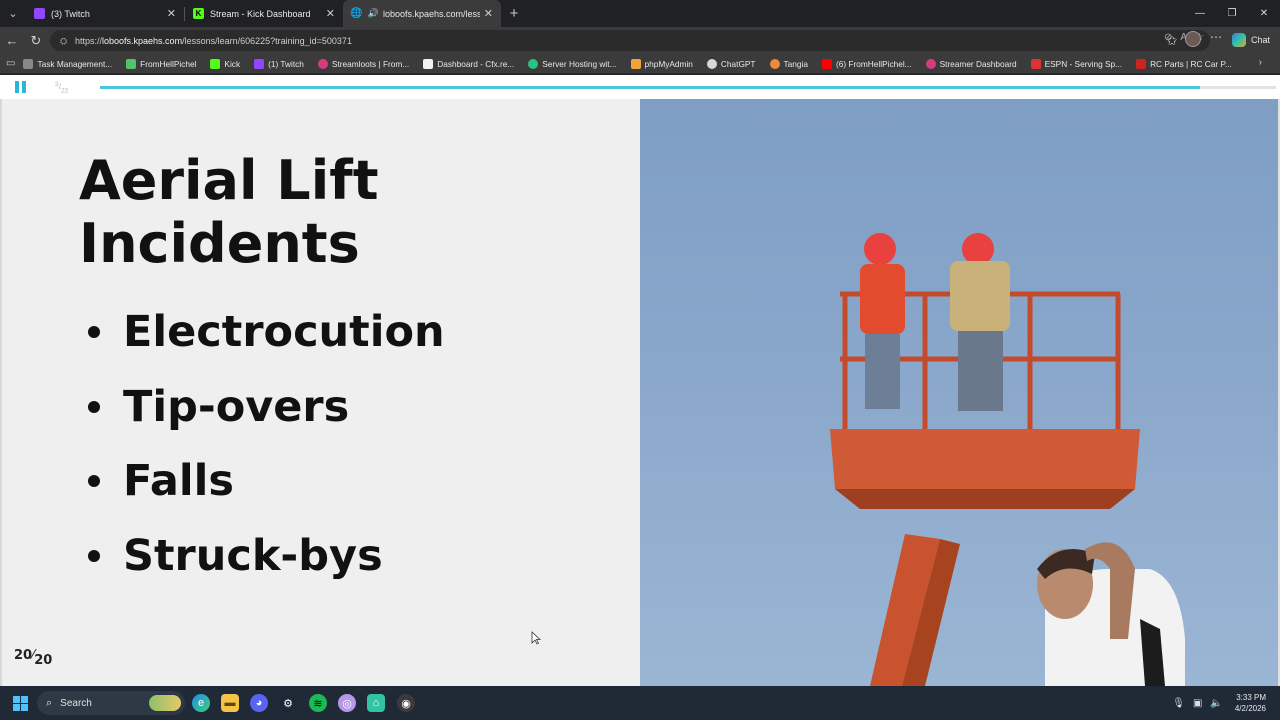  Describe the element at coordinates (1216, 703) in the screenshot. I see `volume-icon: 🔈` at that location.